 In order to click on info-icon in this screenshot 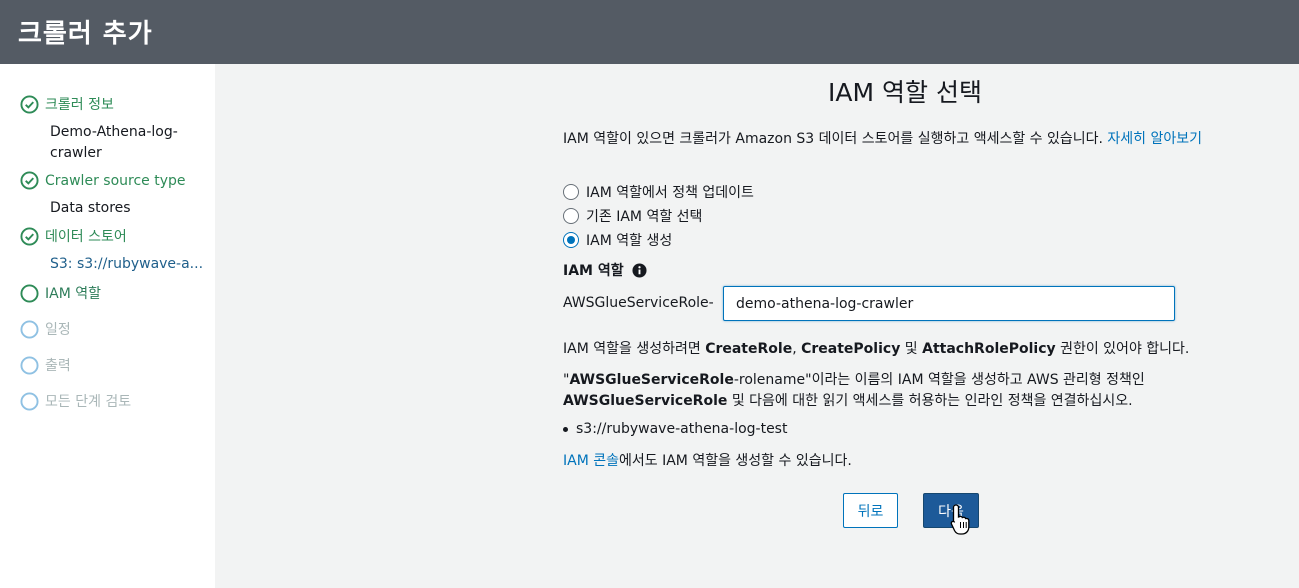, I will do `click(639, 270)`.